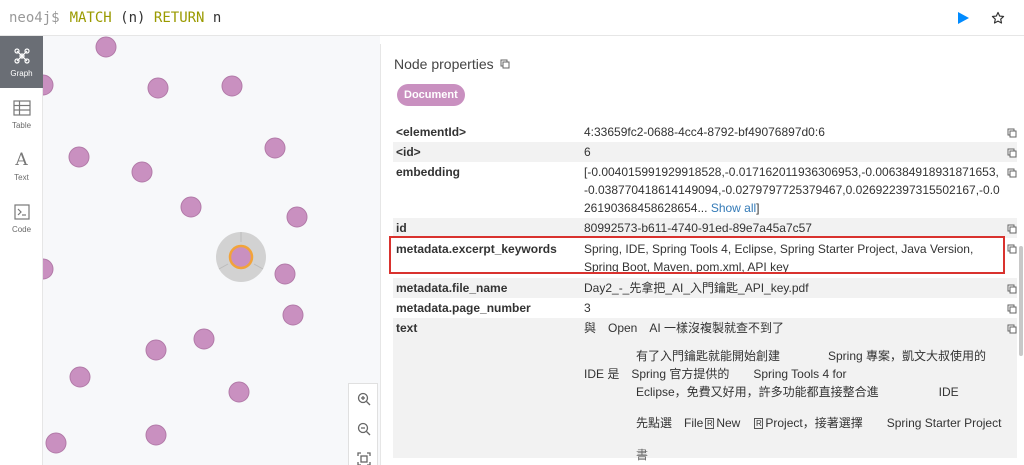 The width and height of the screenshot is (1024, 465). I want to click on text-line: IDE 是 Spring 官方提供的 Spring Tools 4 for, so click(715, 374).